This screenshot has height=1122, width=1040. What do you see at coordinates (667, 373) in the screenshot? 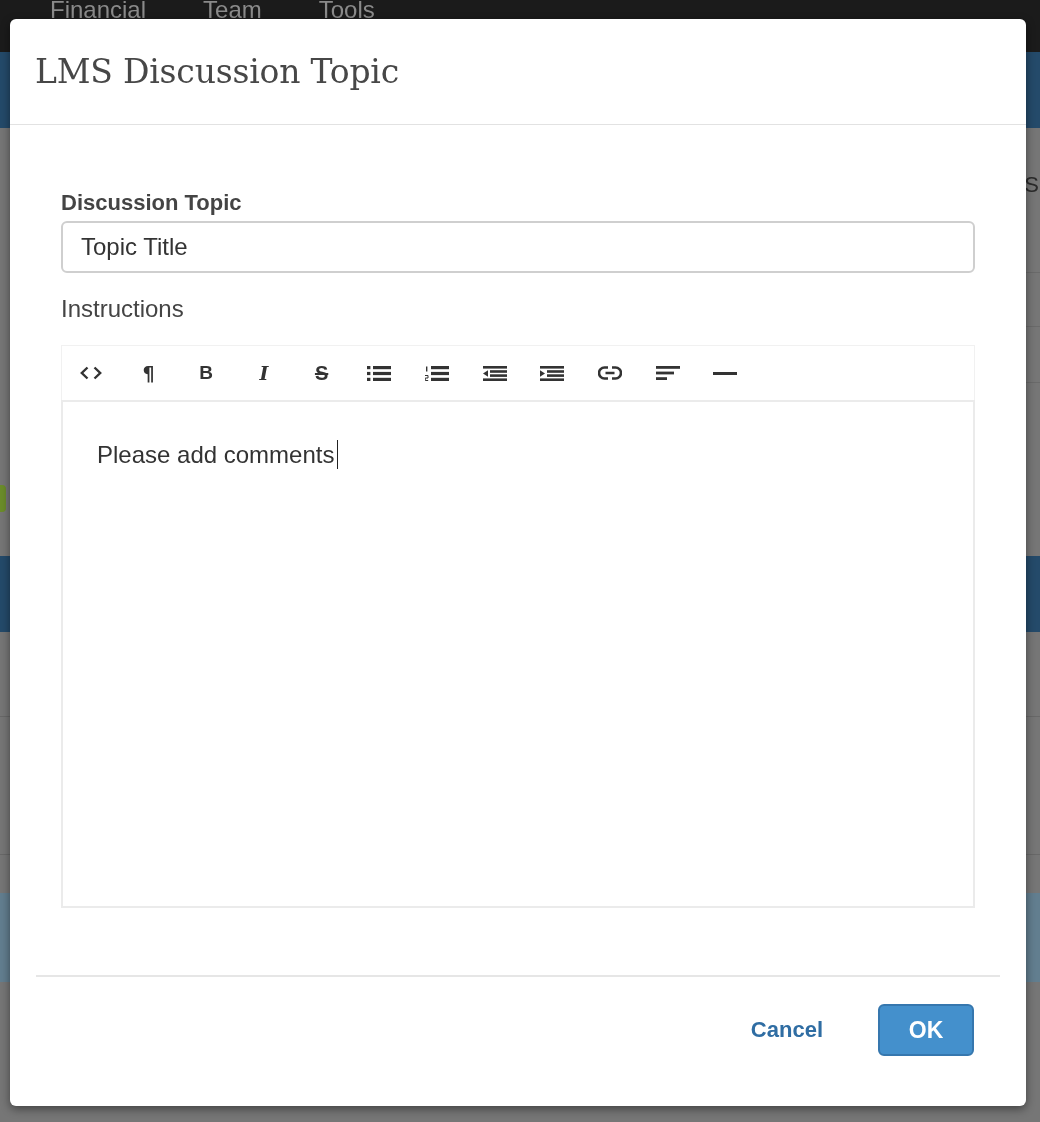
I see `align-left-icon` at bounding box center [667, 373].